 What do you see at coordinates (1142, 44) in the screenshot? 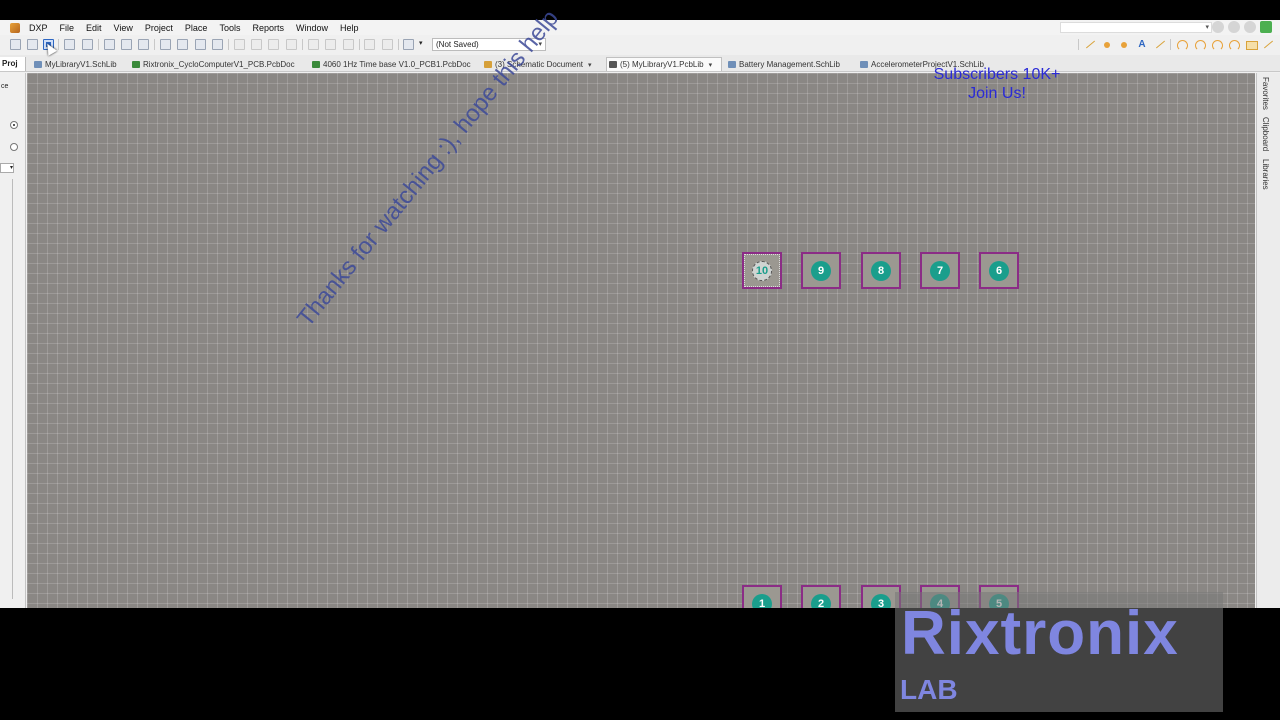
I see `place-string-icon: A` at bounding box center [1142, 44].